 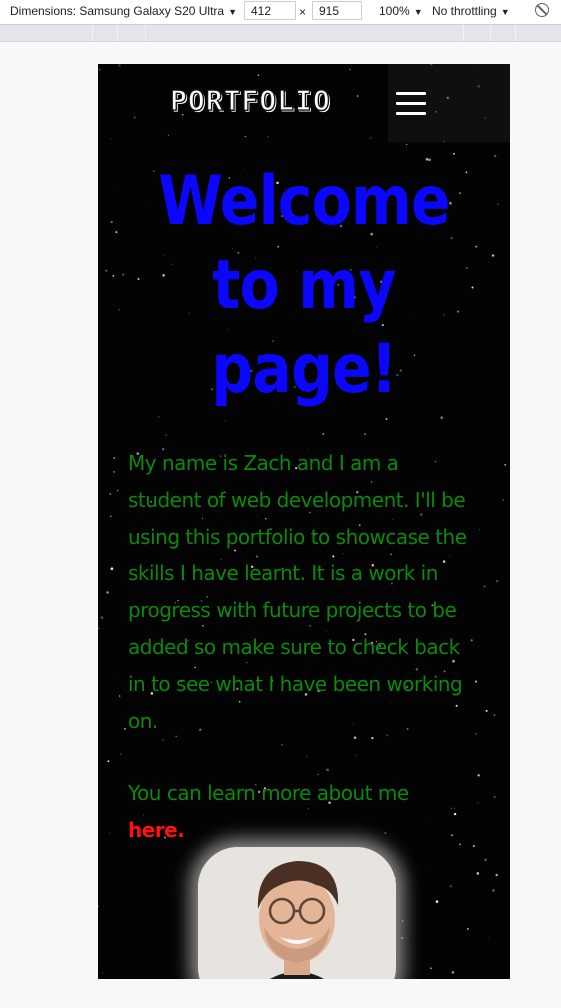 I want to click on site-logo: PORTFOLIO, so click(x=250, y=100).